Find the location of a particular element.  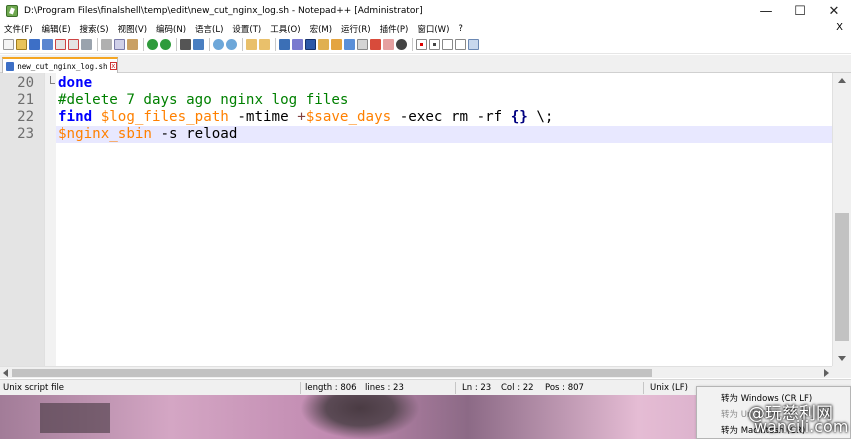

udl-icon is located at coordinates (323, 44).